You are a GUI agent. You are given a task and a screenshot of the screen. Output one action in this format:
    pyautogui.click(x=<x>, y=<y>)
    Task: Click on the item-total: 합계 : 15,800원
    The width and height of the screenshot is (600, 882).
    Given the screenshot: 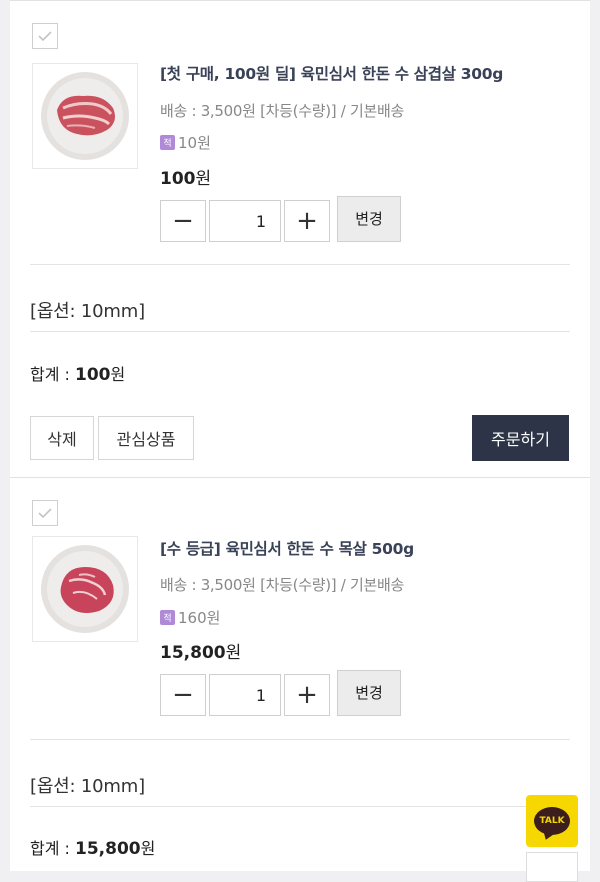 What is the action you would take?
    pyautogui.click(x=92, y=847)
    